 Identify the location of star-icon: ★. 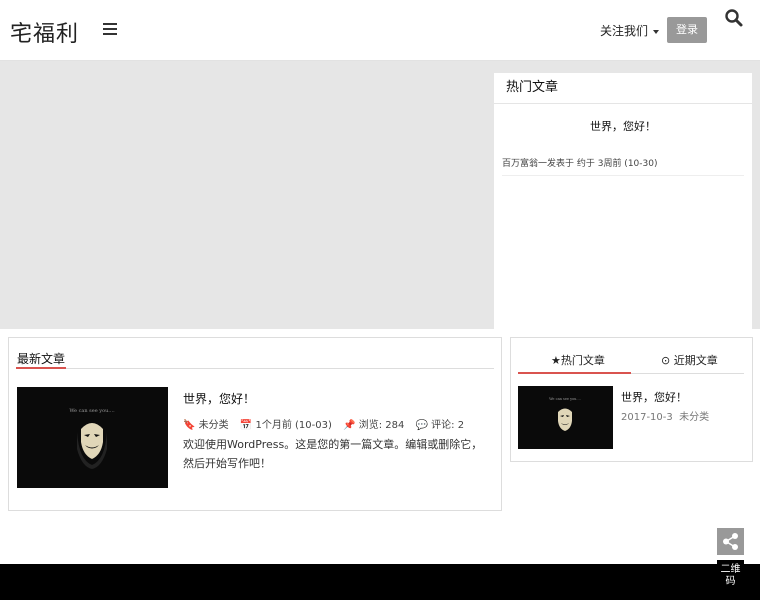
(556, 360).